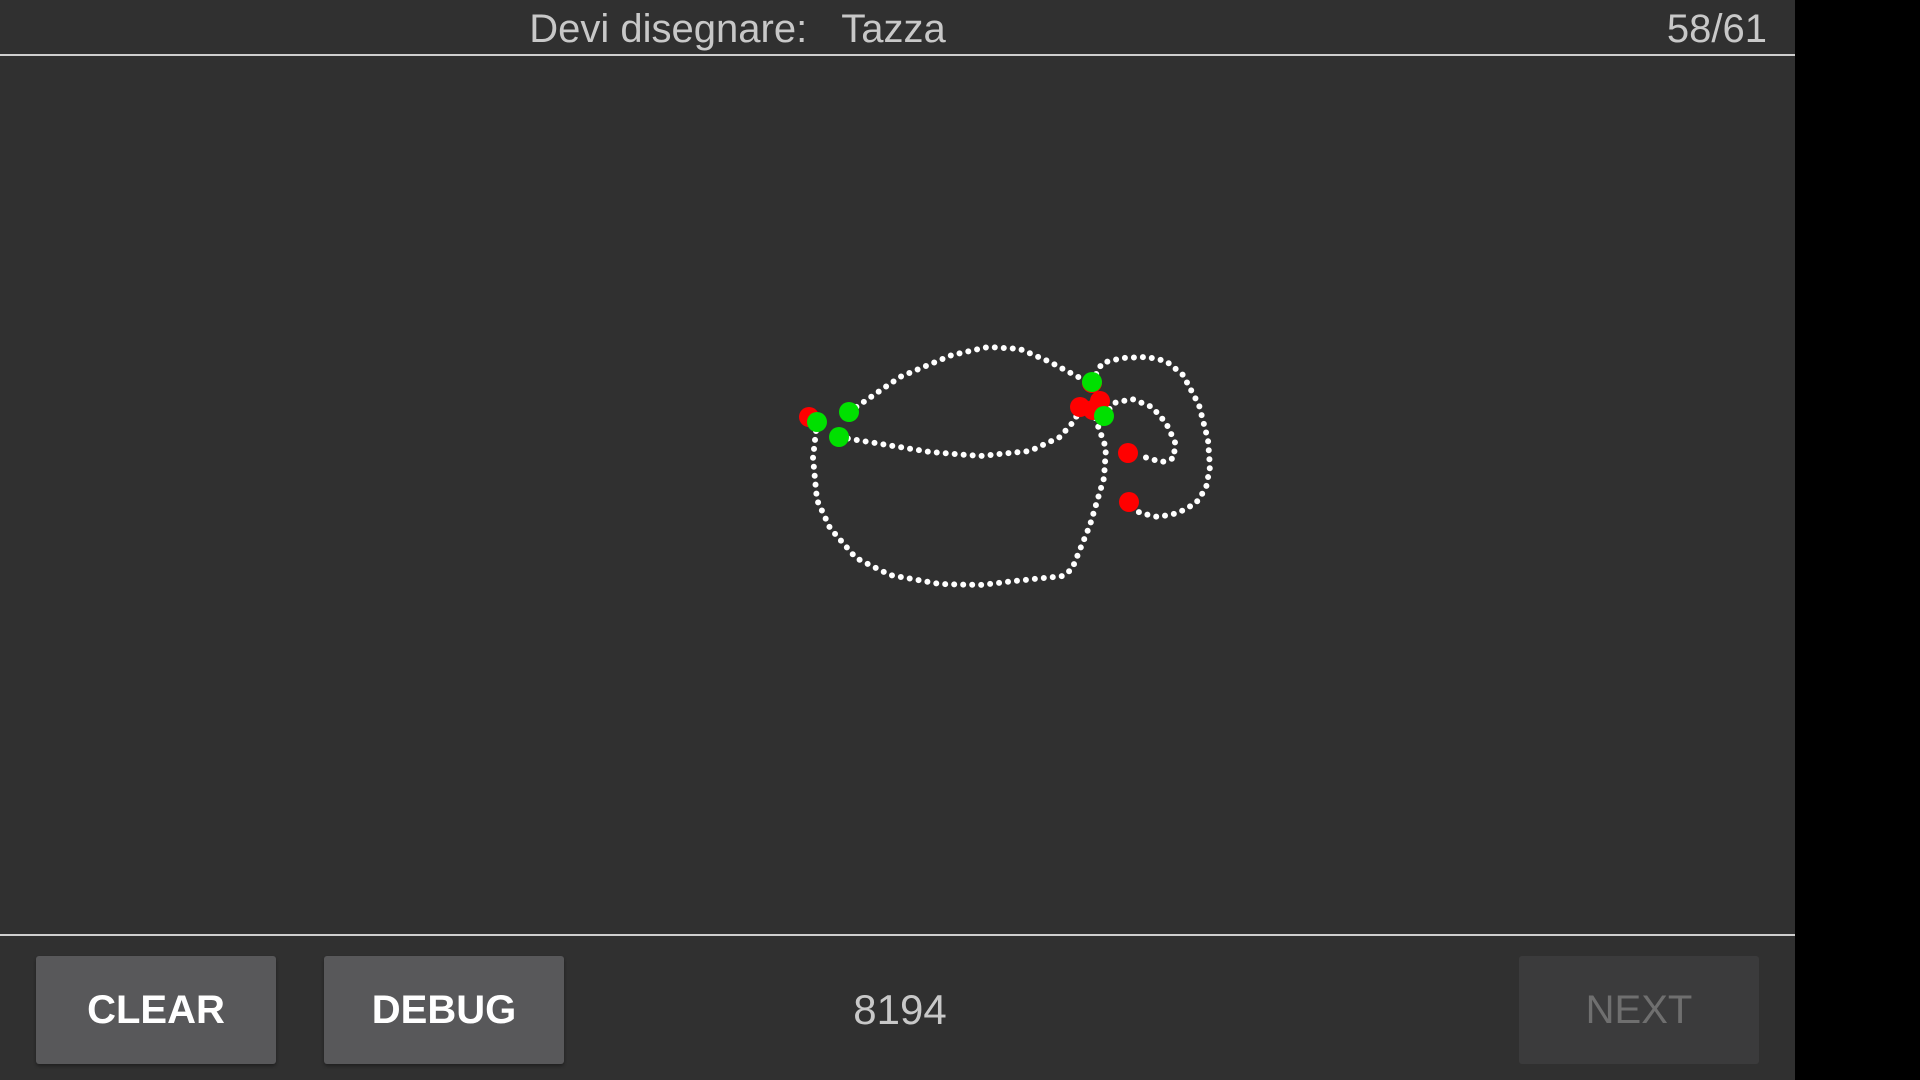  I want to click on header-bar: Devi disegnare: Tazza 58/61, so click(897, 28).